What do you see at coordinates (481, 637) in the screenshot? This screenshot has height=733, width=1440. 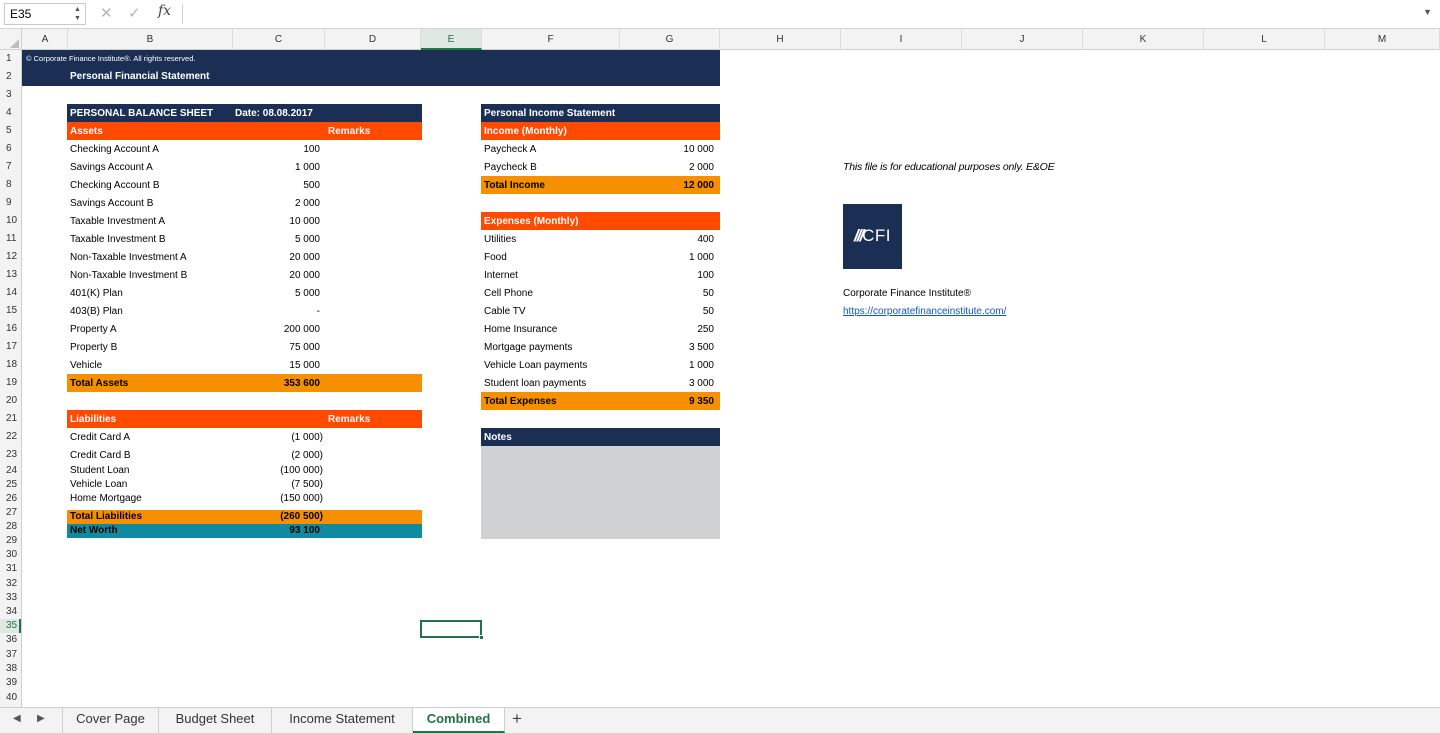 I see `fill-handle` at bounding box center [481, 637].